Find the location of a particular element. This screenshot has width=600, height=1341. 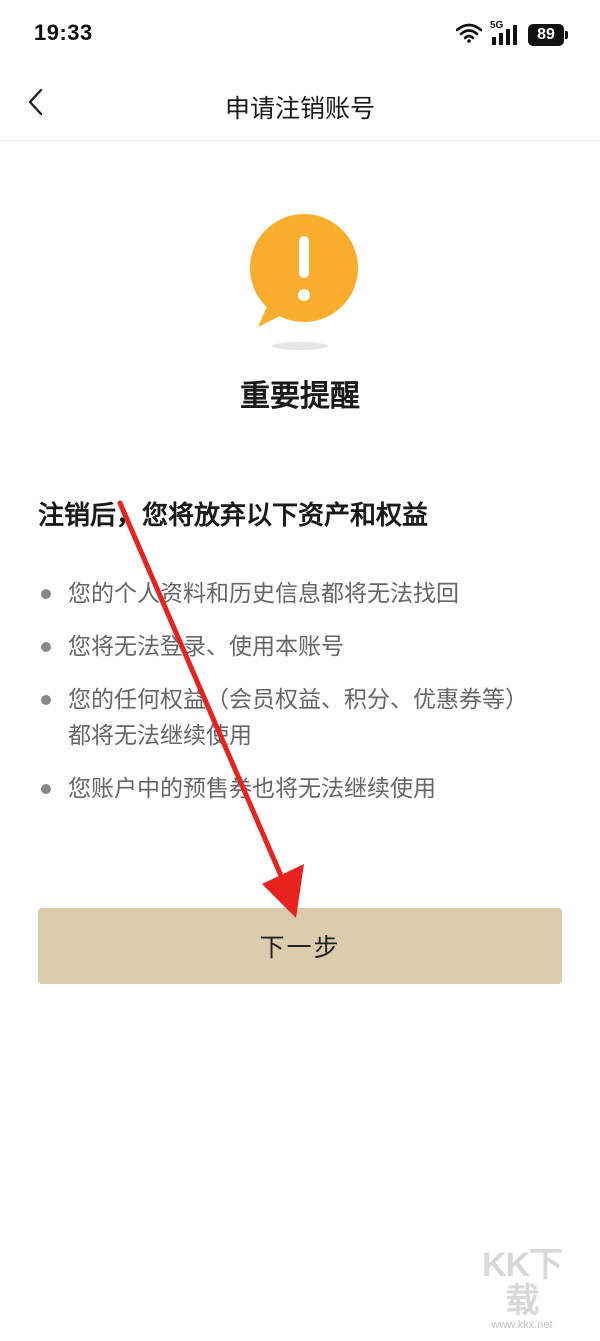

list-item: 您账户中的预售券也将无法继续使用 is located at coordinates (288, 789).